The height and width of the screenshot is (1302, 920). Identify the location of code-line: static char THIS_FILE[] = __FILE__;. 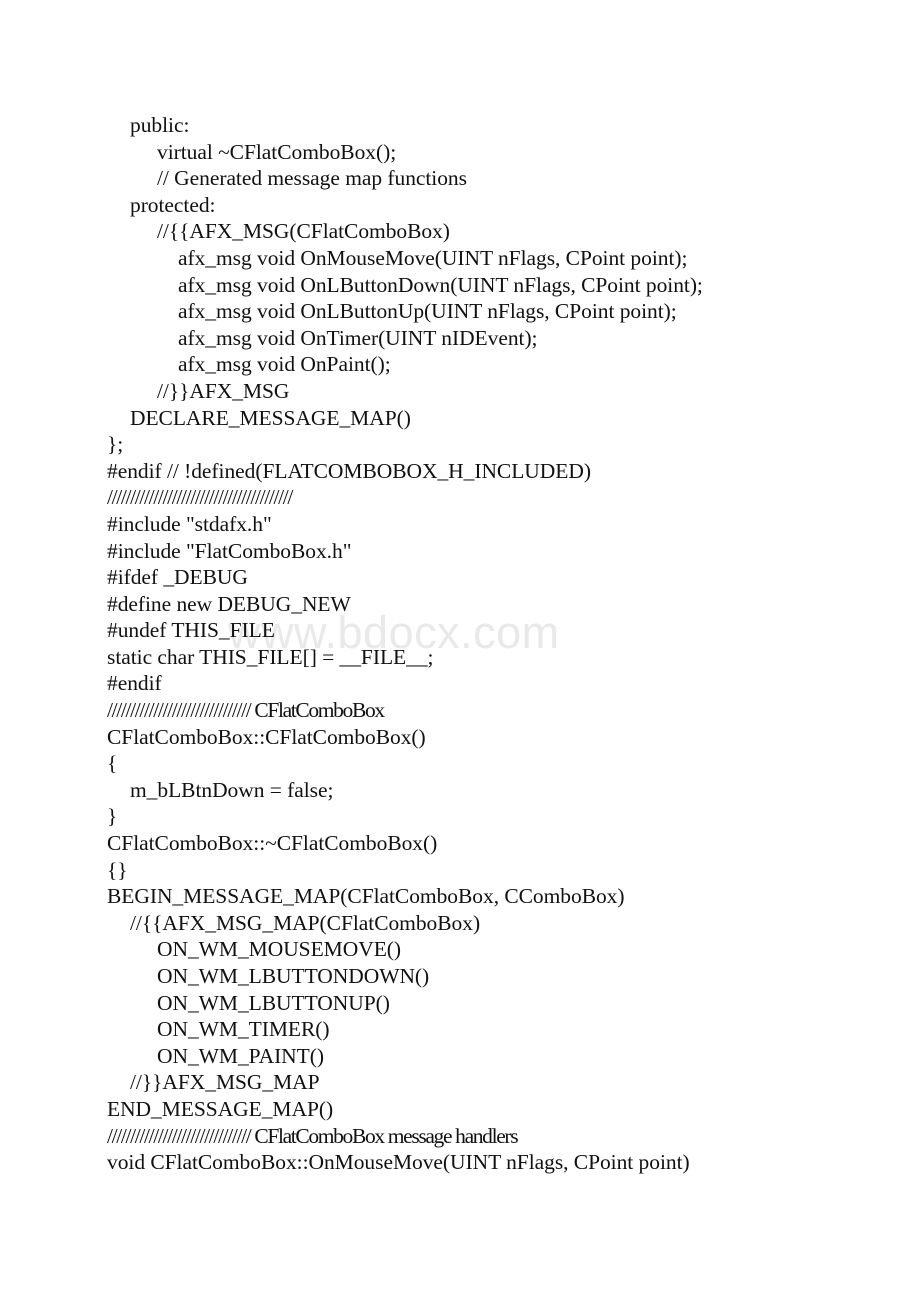
(270, 656).